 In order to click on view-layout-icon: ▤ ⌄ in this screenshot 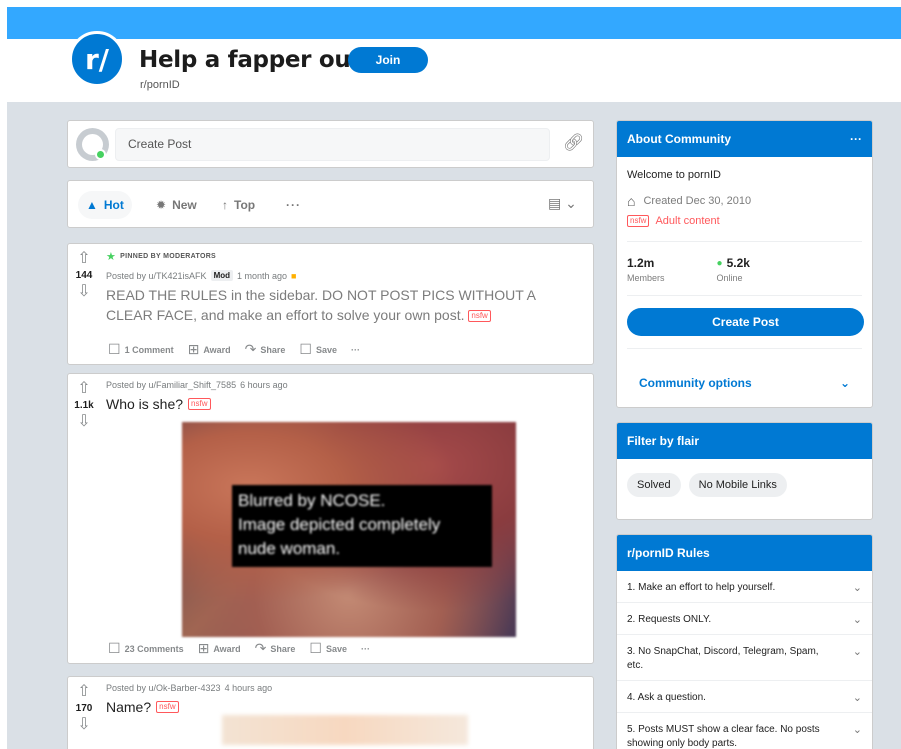, I will do `click(562, 203)`.